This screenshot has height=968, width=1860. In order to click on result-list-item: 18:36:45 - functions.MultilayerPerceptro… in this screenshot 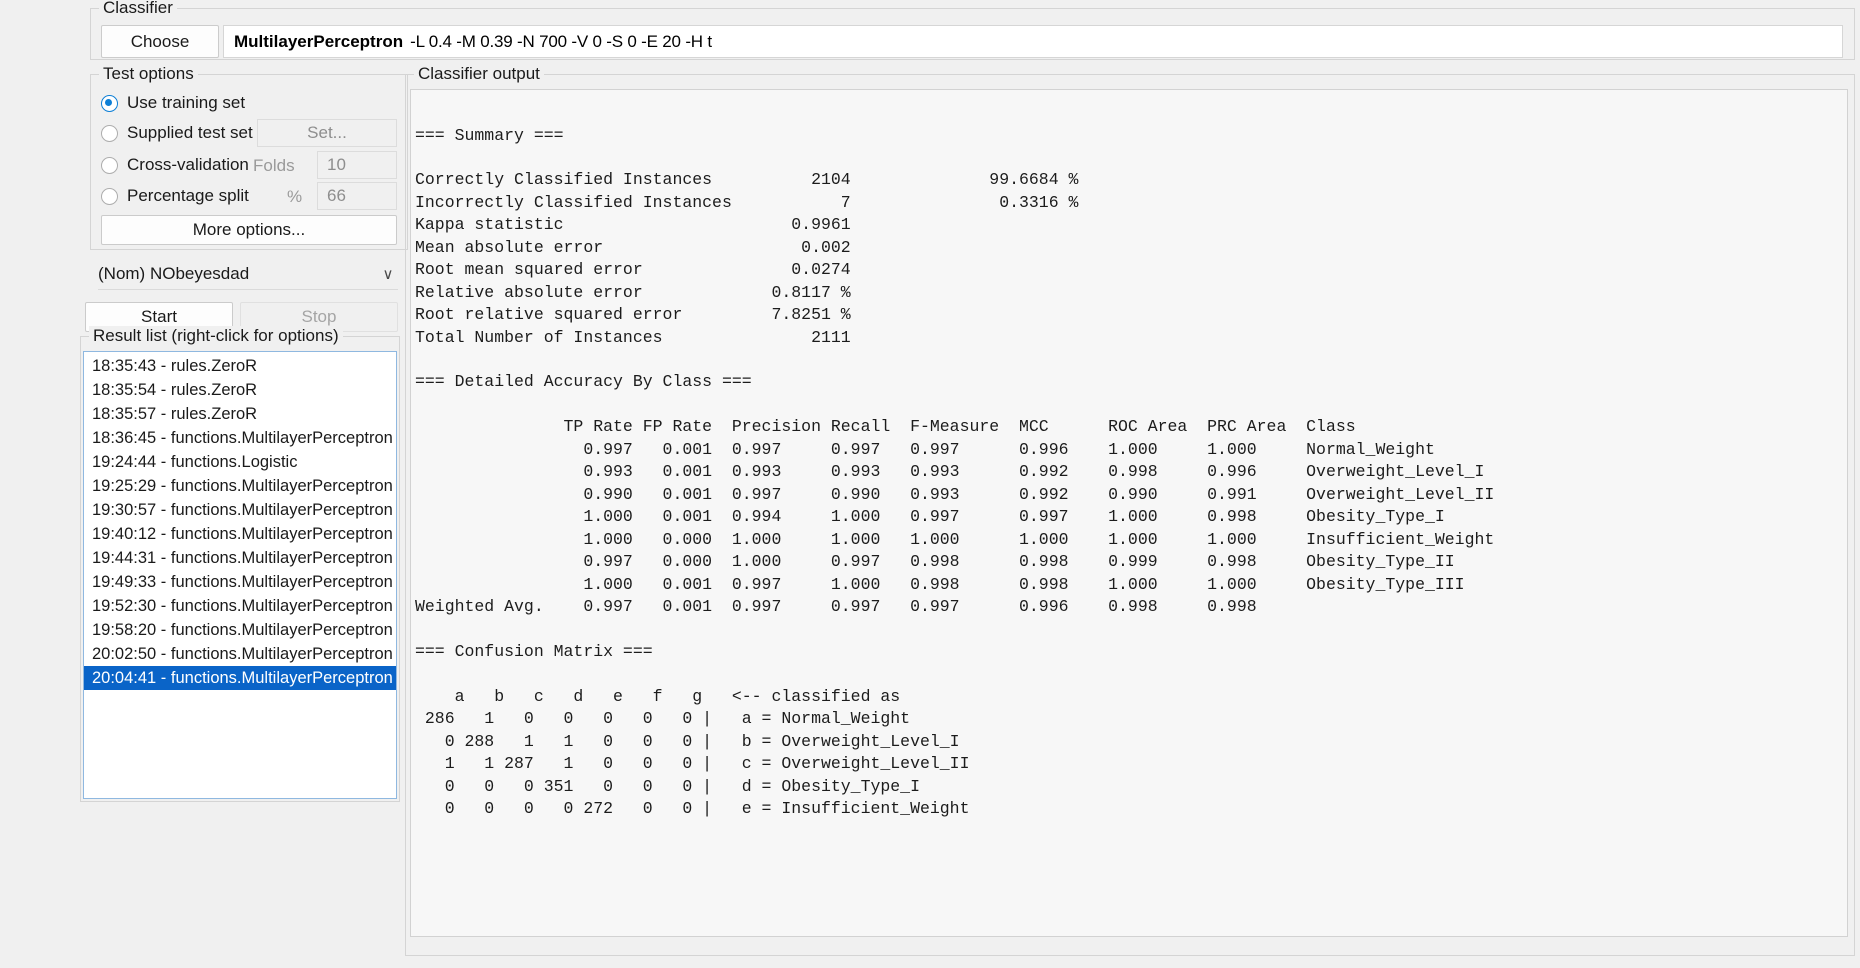, I will do `click(240, 438)`.